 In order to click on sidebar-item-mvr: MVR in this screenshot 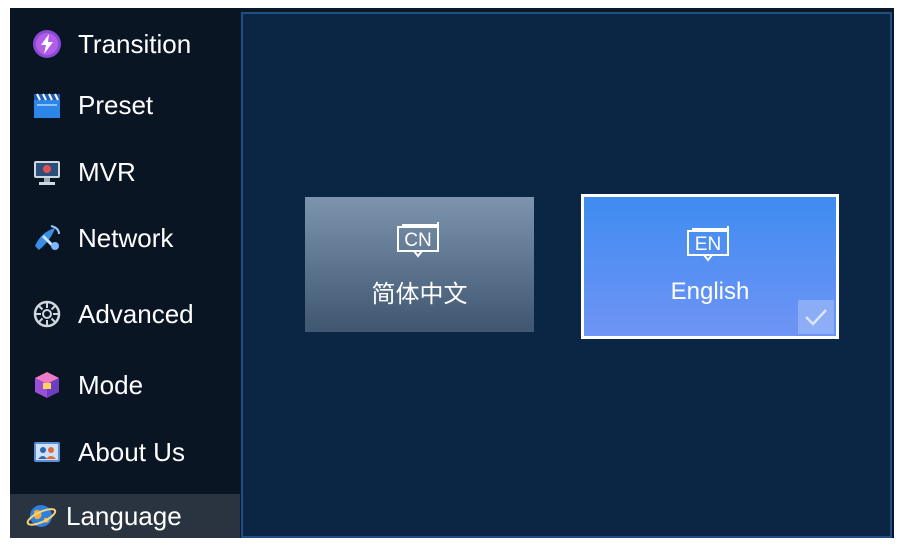, I will do `click(125, 172)`.